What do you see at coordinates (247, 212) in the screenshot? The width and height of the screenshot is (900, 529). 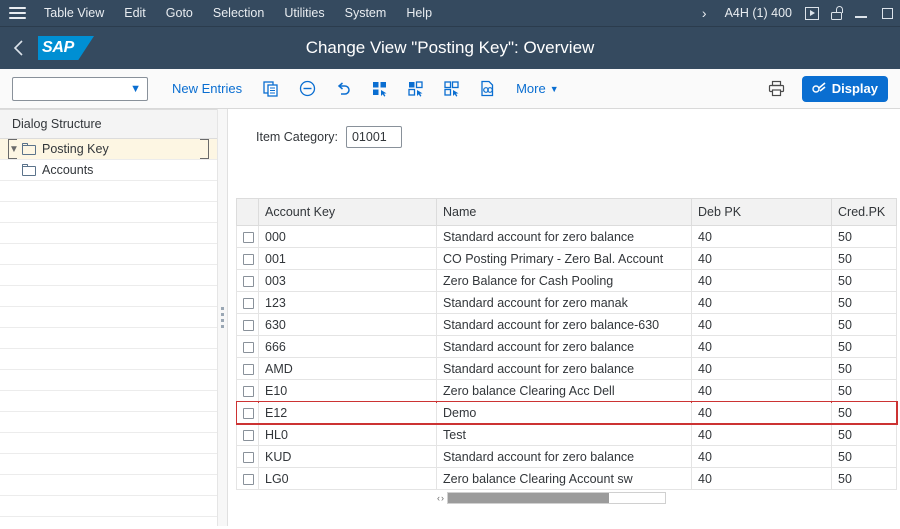 I see `select-all-header-cell` at bounding box center [247, 212].